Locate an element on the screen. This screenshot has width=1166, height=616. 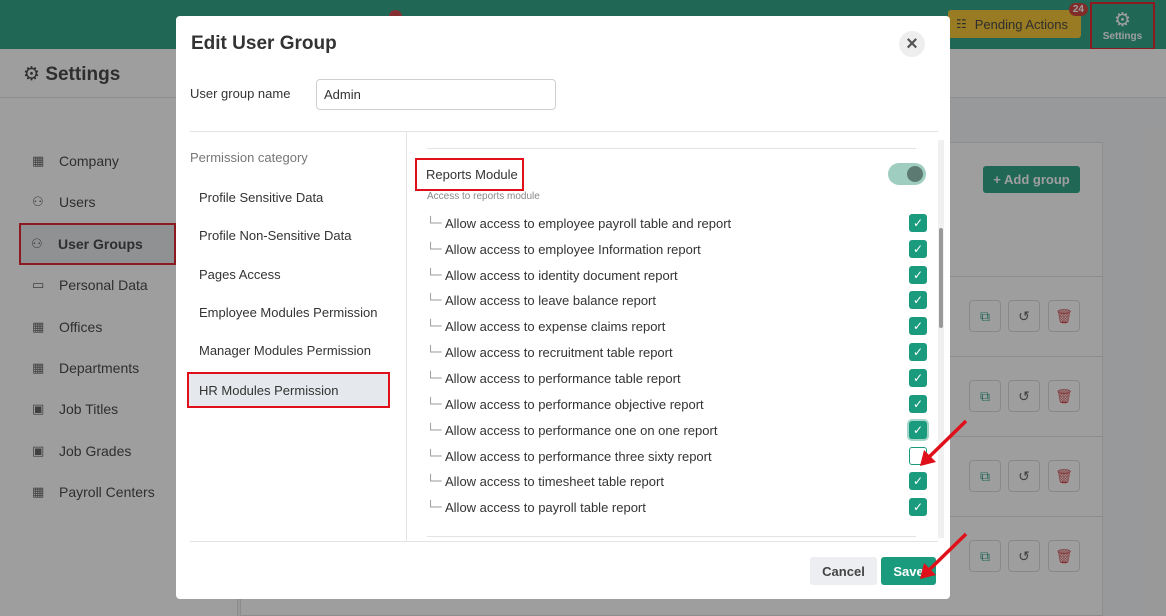
permission-scrollbar is located at coordinates (941, 339).